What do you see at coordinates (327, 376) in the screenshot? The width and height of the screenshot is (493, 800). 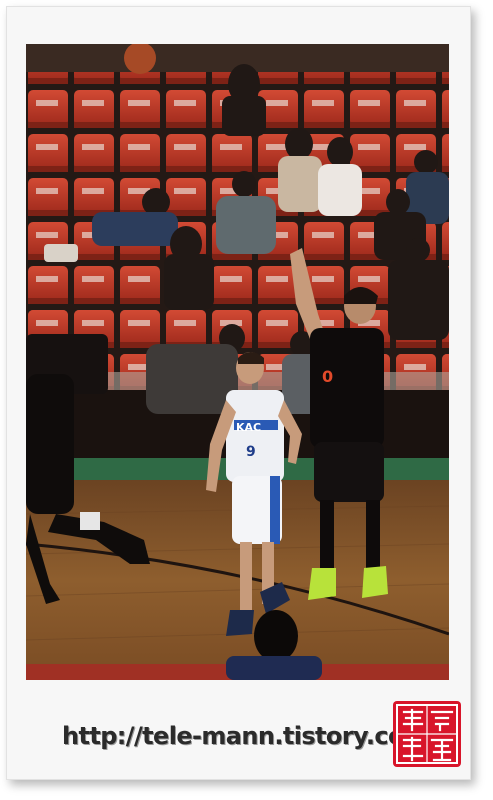 I see `shooter-number: 0` at bounding box center [327, 376].